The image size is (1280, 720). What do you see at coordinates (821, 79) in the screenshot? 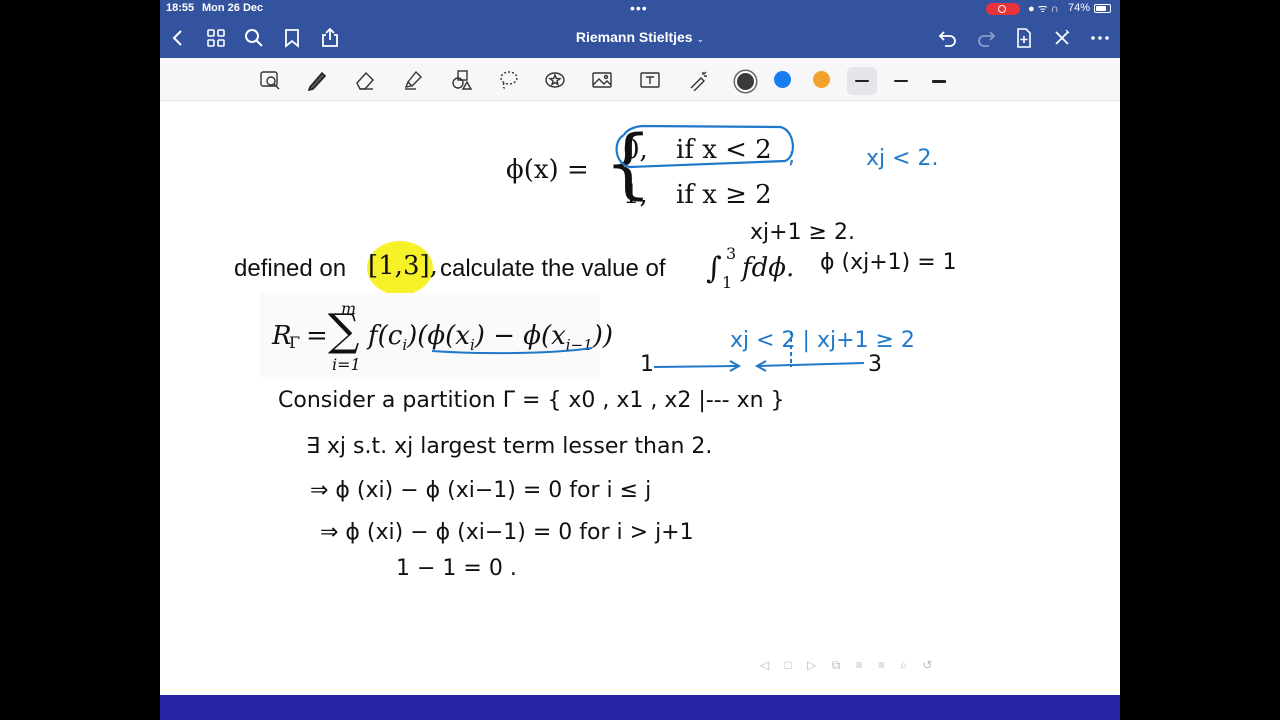
I see `color-swatch-orange` at bounding box center [821, 79].